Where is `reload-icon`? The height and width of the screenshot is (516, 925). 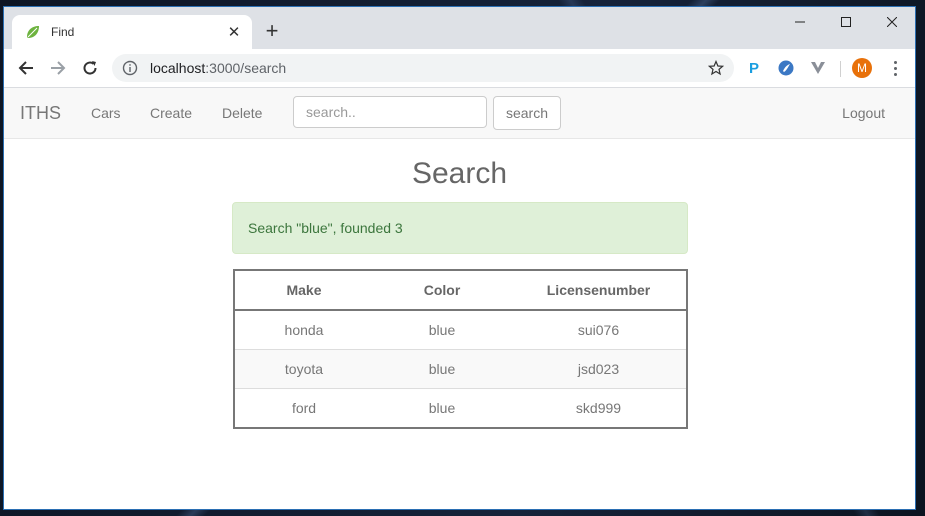
reload-icon is located at coordinates (90, 68).